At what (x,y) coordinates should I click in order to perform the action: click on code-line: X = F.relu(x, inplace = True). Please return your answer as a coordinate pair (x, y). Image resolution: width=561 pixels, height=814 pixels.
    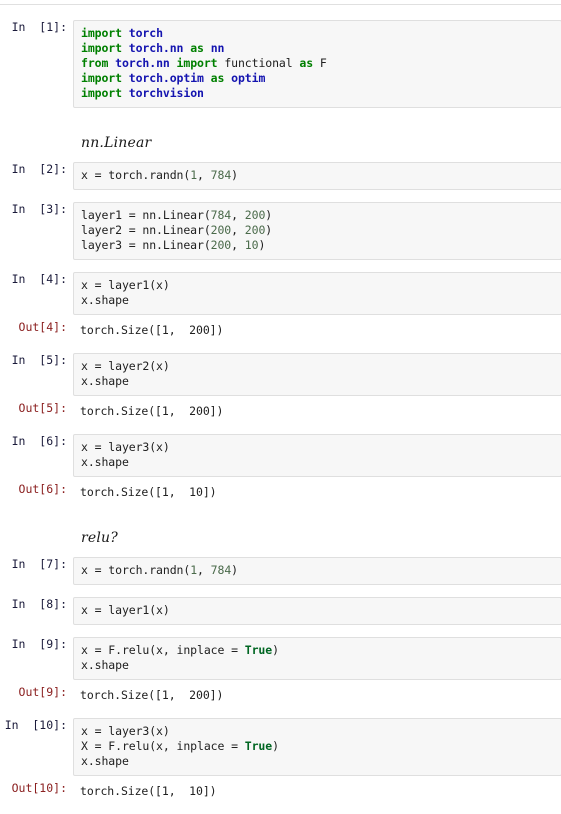
    Looking at the image, I should click on (318, 746).